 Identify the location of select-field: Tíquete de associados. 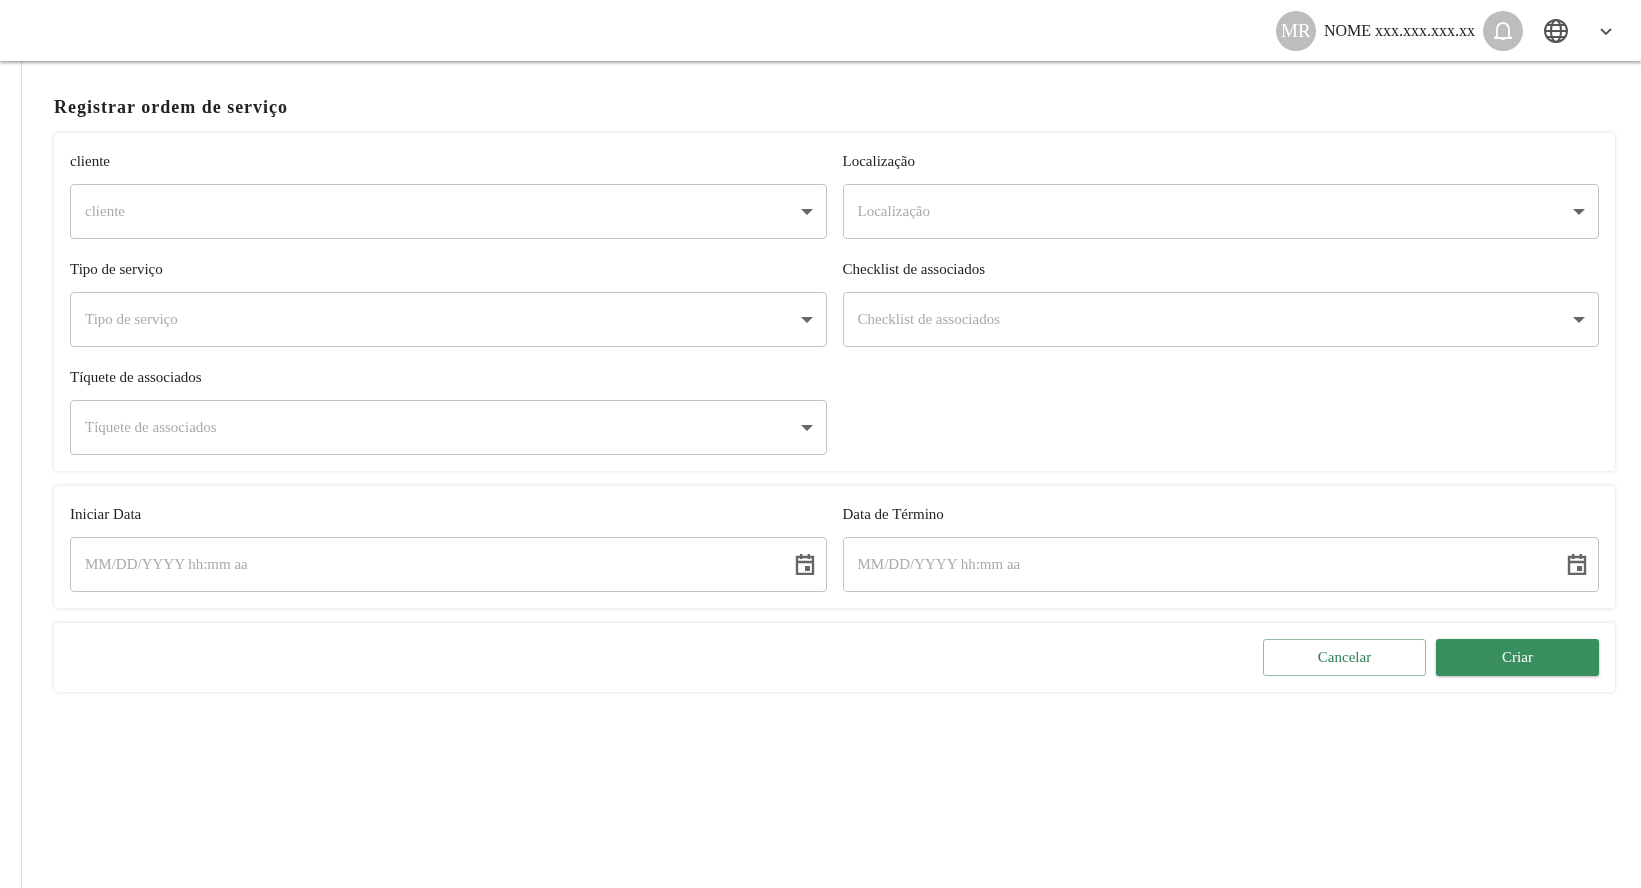
(448, 427).